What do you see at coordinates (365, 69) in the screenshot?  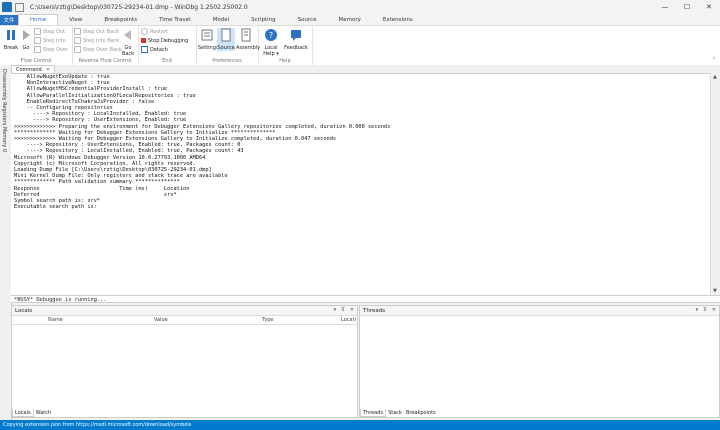 I see `command-tab-row: Command ✕` at bounding box center [365, 69].